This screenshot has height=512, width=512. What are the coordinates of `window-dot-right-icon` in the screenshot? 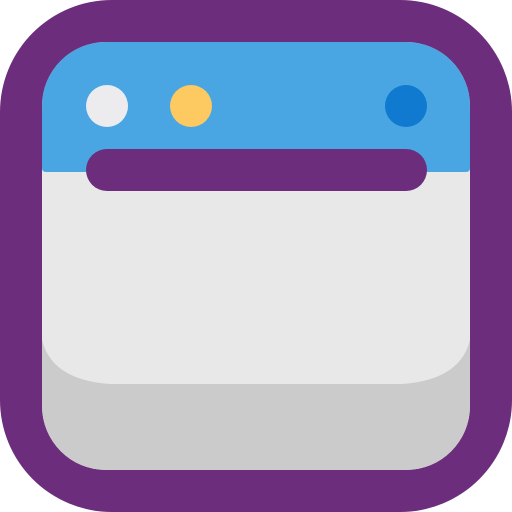 It's located at (406, 106).